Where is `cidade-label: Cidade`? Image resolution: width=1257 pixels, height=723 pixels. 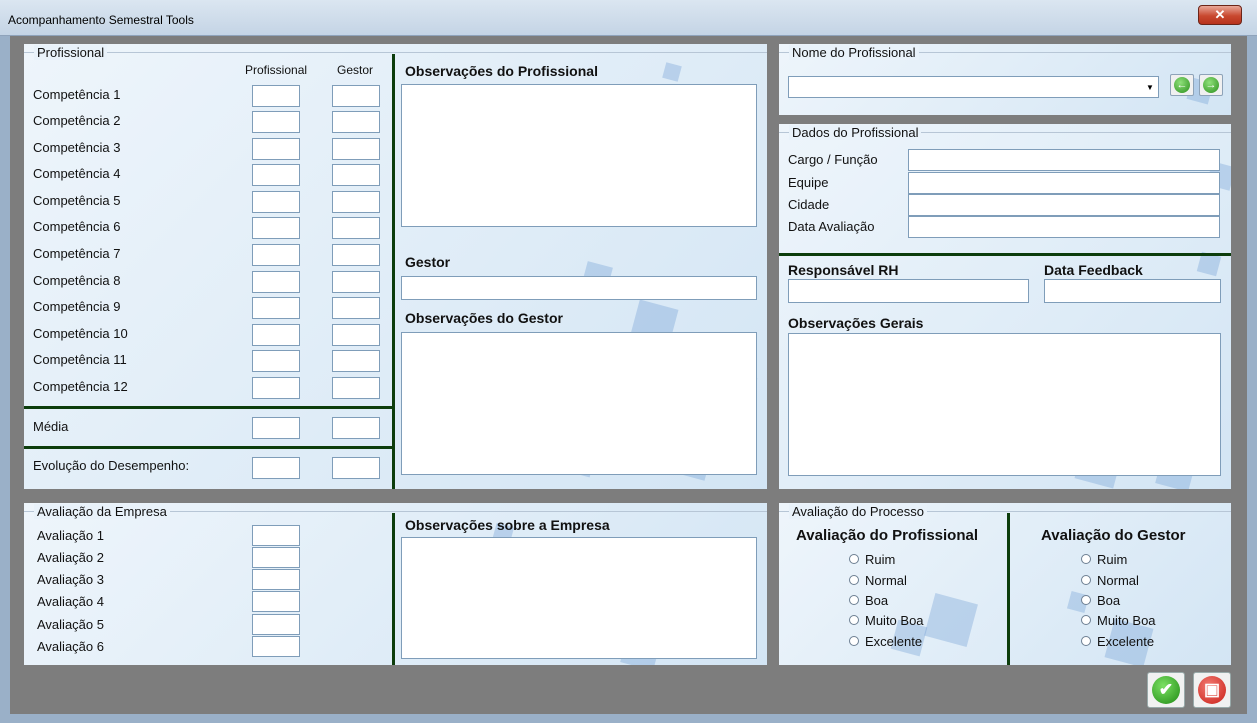
cidade-label: Cidade is located at coordinates (809, 204).